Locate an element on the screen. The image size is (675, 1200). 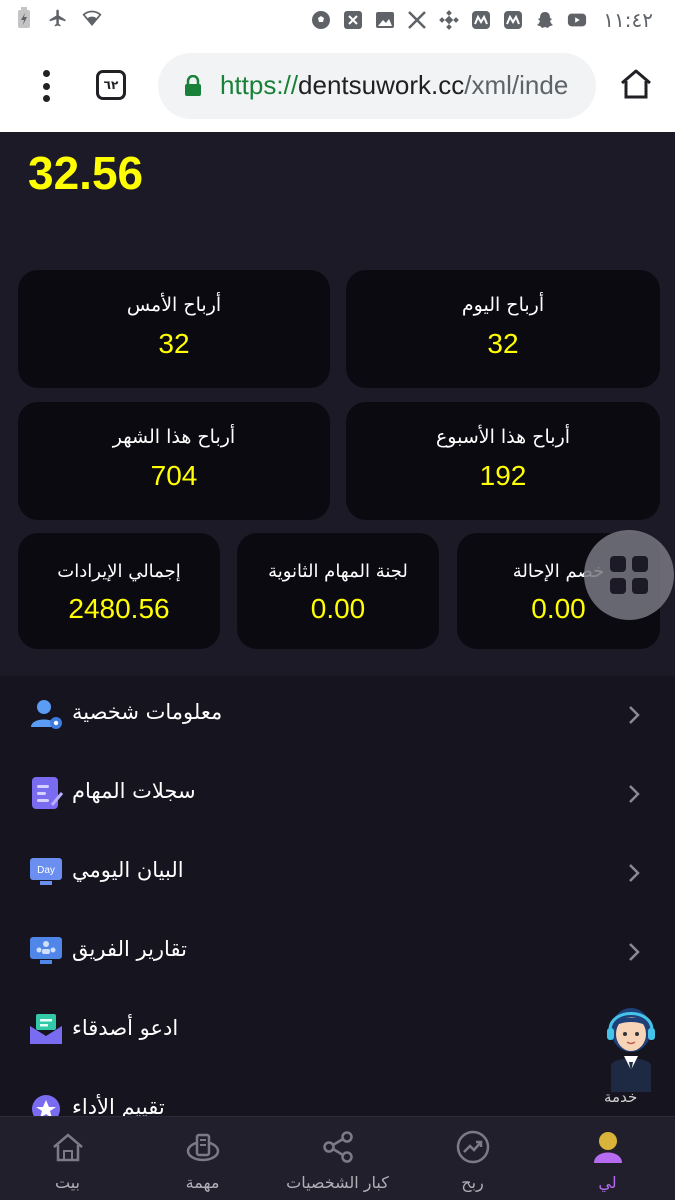
menu-item-invite-friends: ادعو أصدقاء is located at coordinates (337, 1031).